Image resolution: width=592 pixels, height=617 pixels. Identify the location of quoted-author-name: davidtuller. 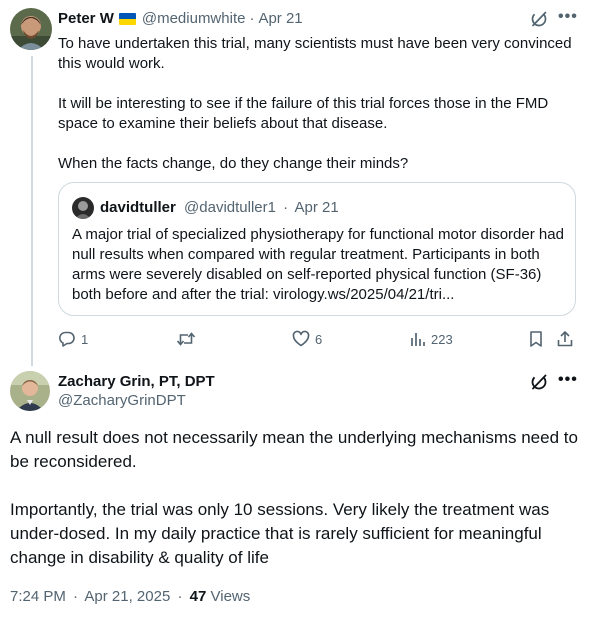
(138, 207).